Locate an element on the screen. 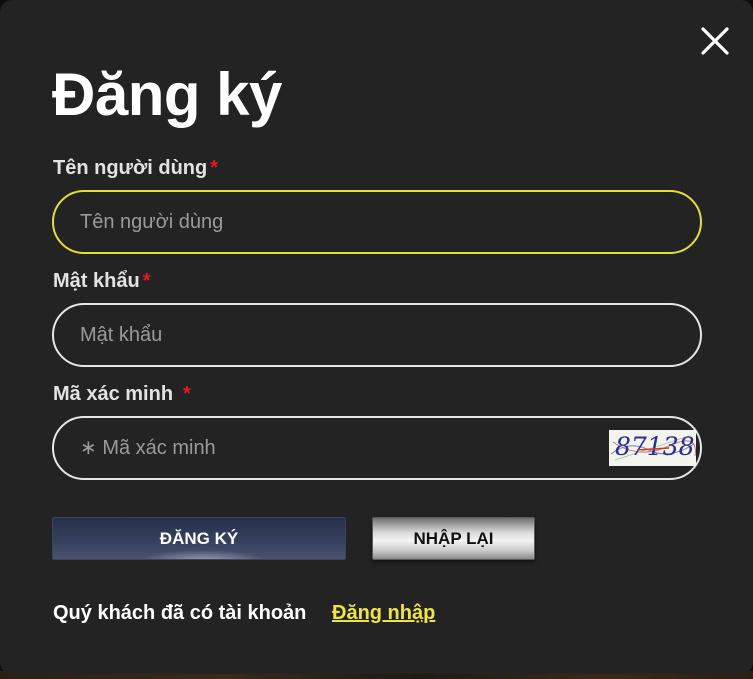 This screenshot has height=679, width=753. captcha-label: Mã xác minh * is located at coordinates (122, 394).